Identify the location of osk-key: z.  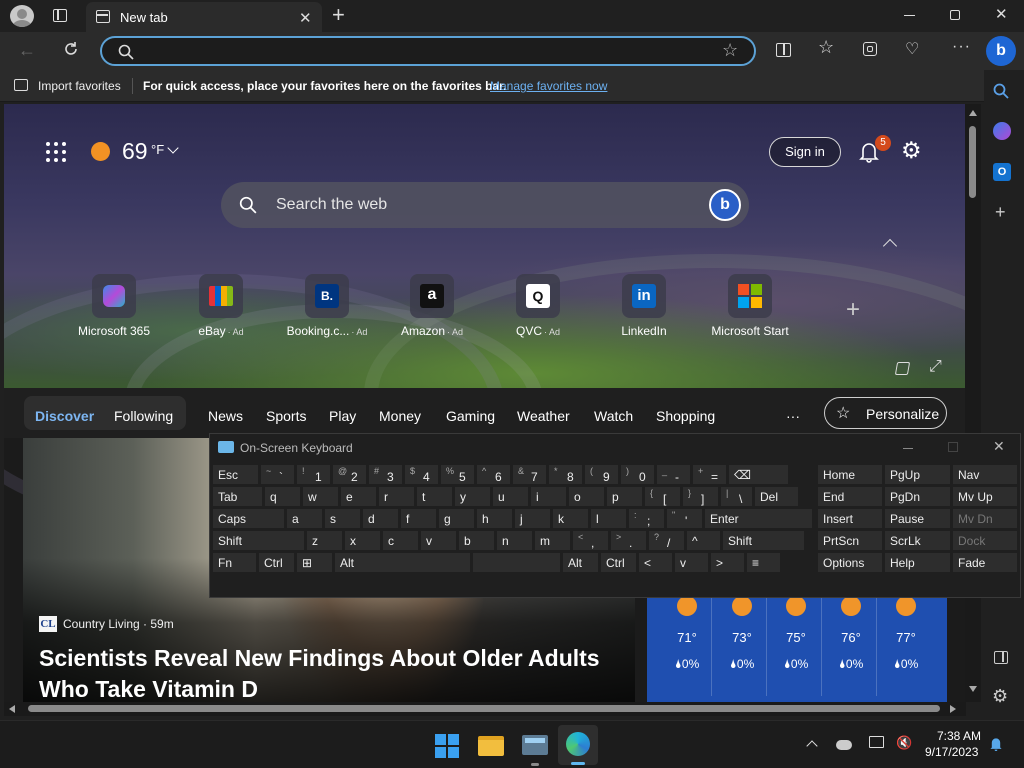
(324, 540).